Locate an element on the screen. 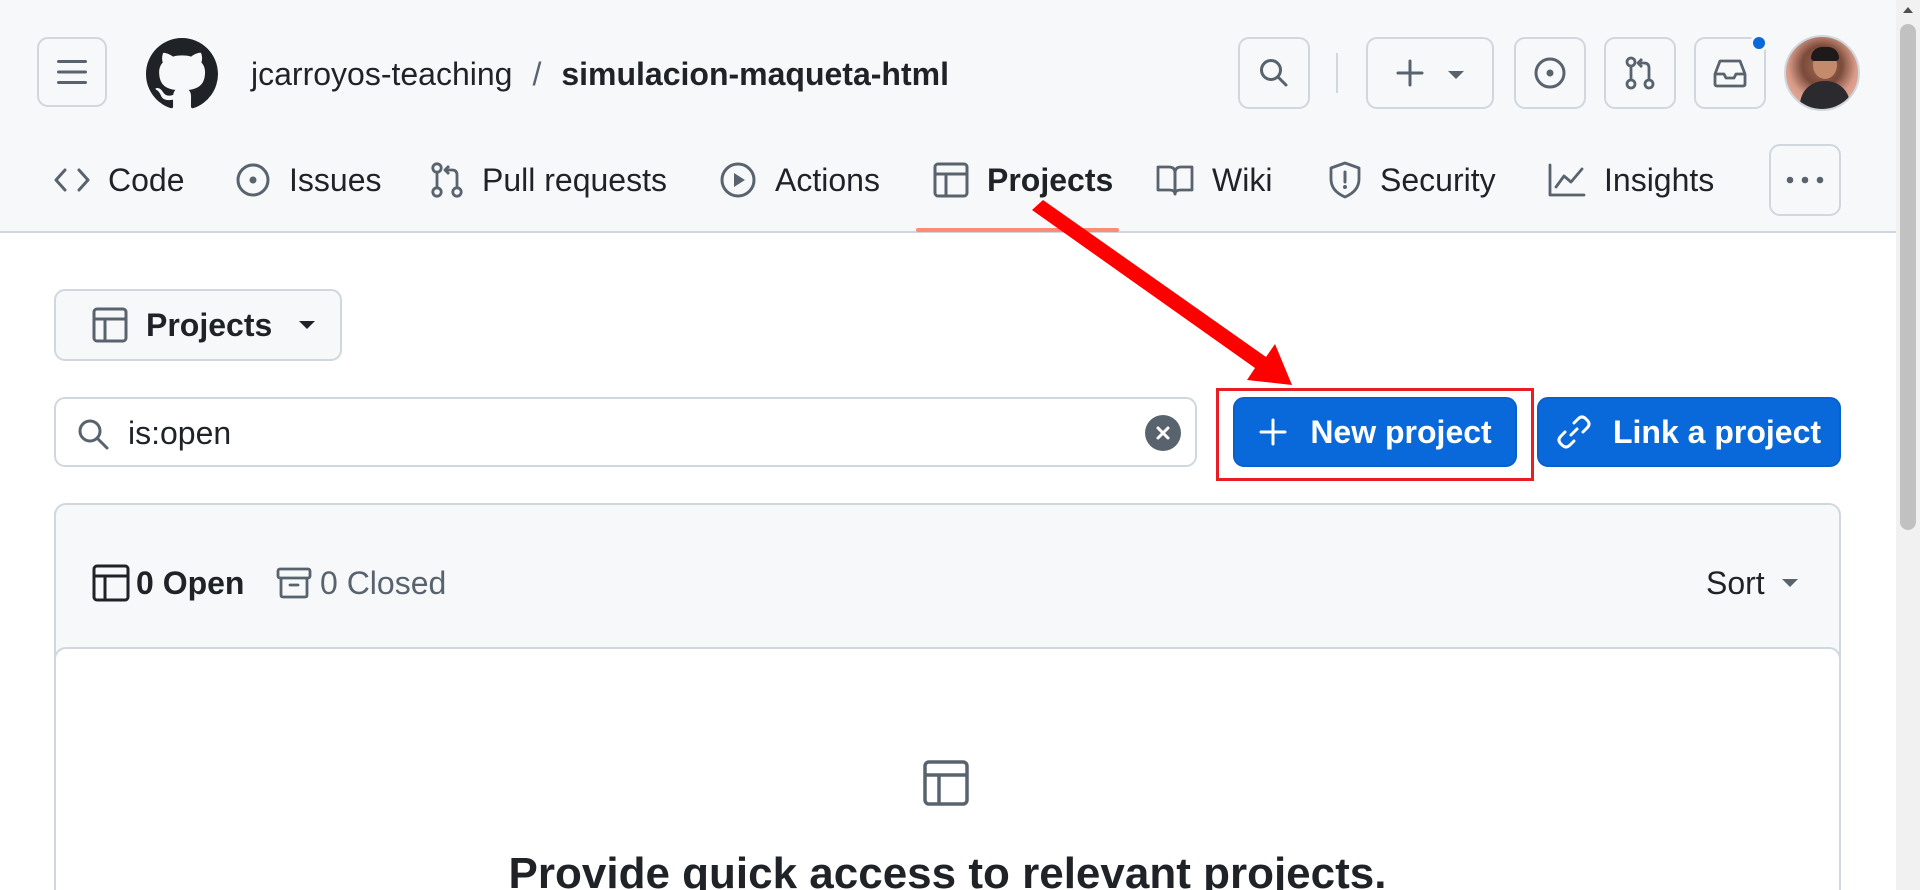 The image size is (1920, 890). create-new-button is located at coordinates (1430, 73).